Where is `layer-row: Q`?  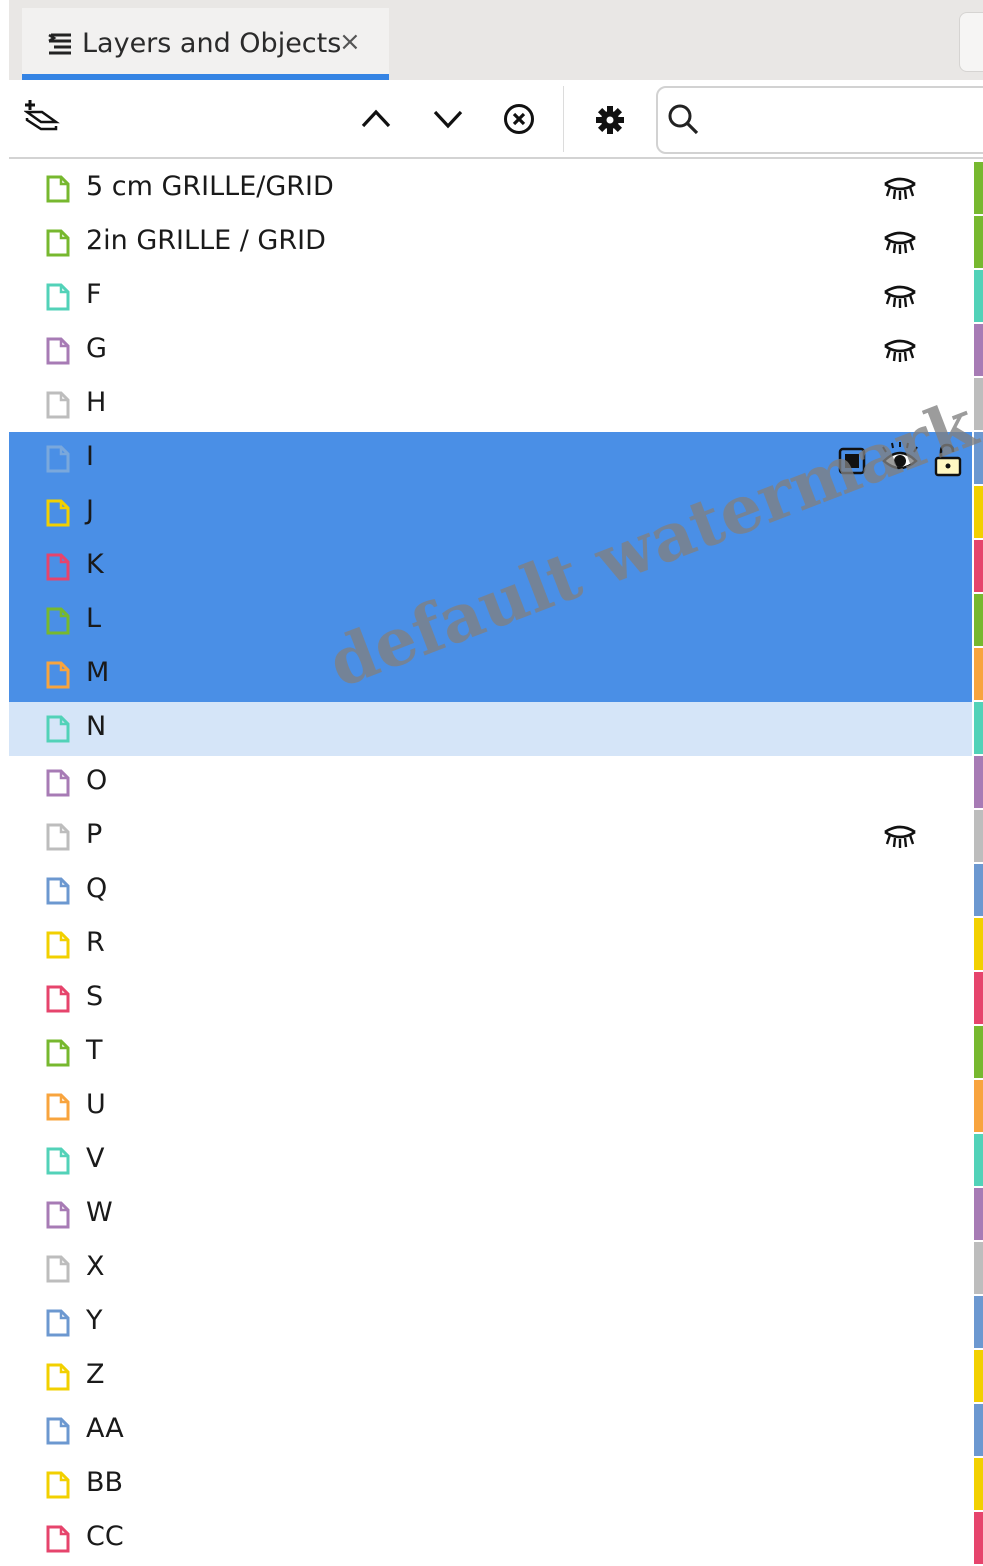 layer-row: Q is located at coordinates (491, 891).